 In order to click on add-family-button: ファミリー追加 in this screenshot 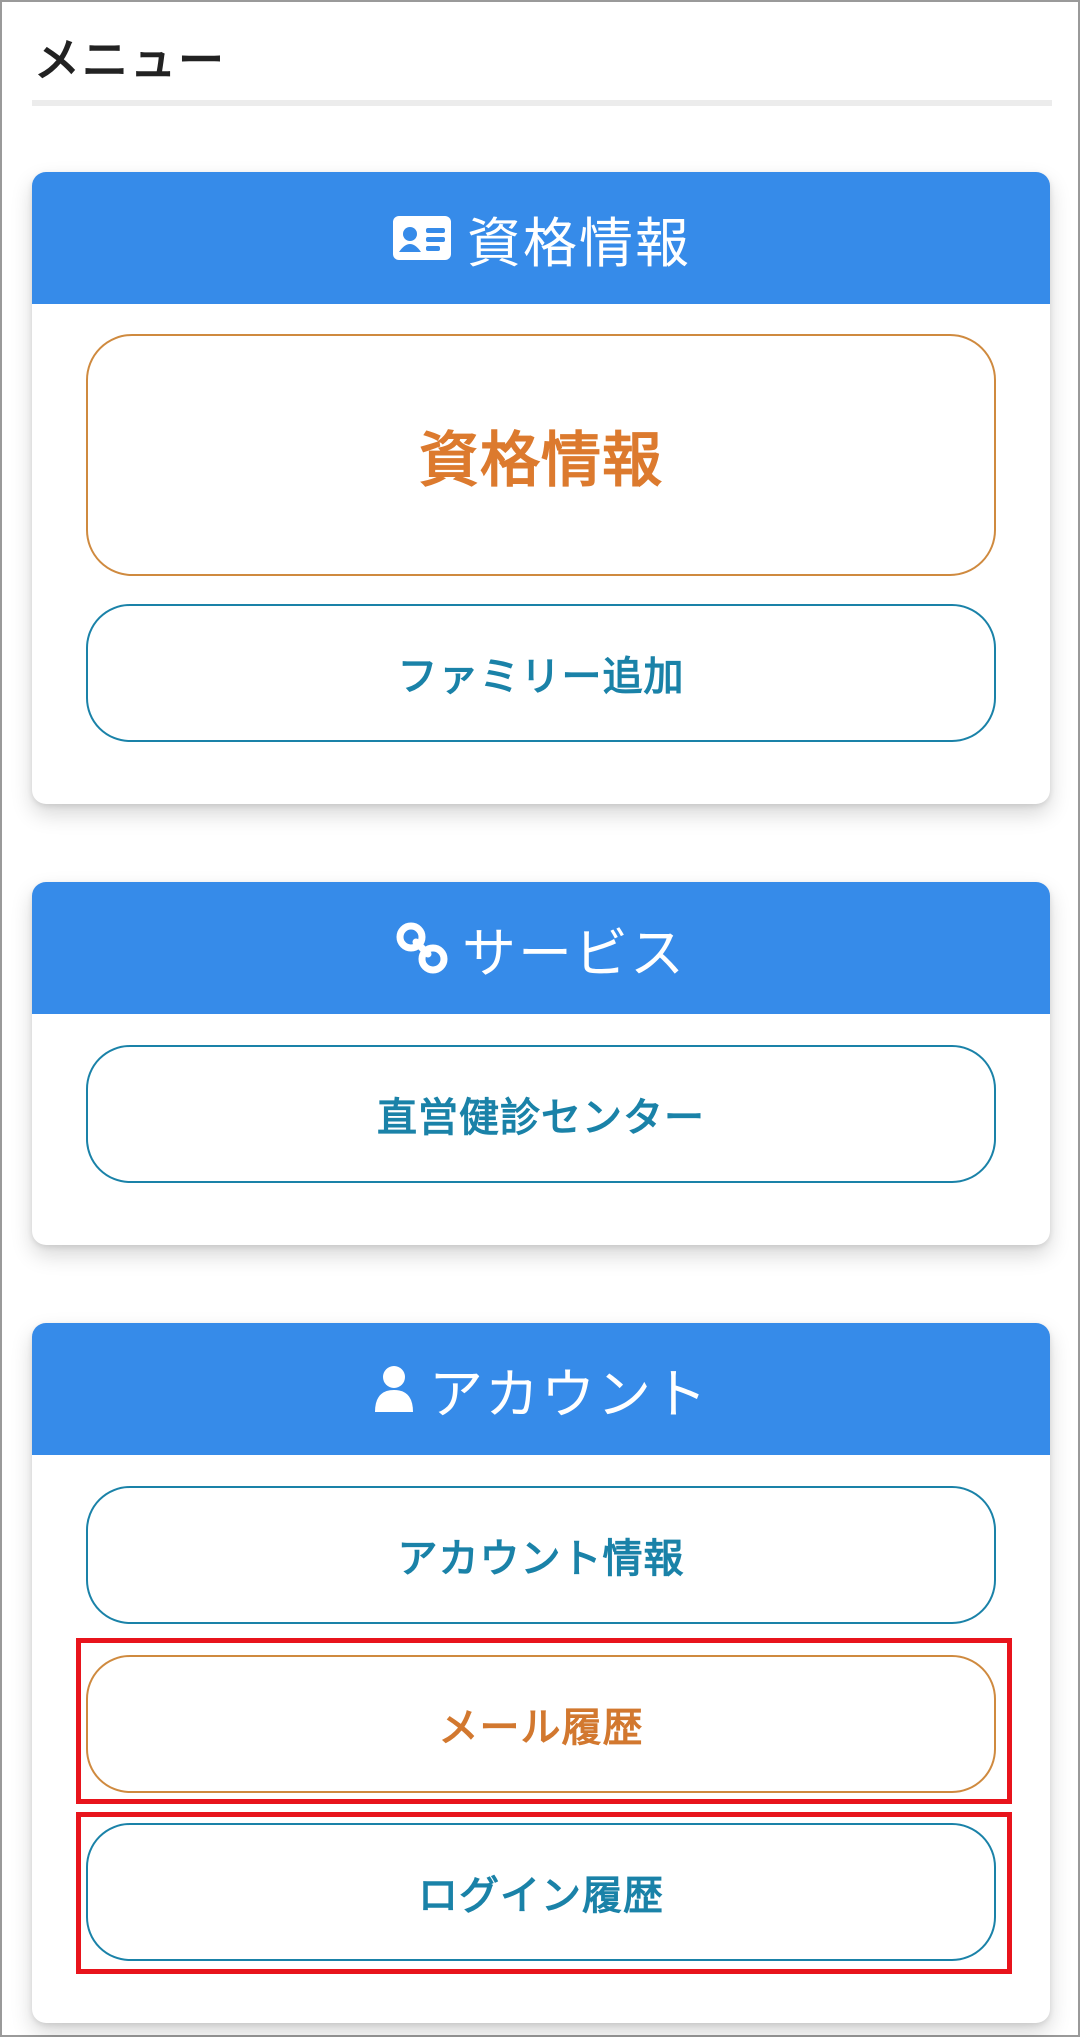, I will do `click(541, 673)`.